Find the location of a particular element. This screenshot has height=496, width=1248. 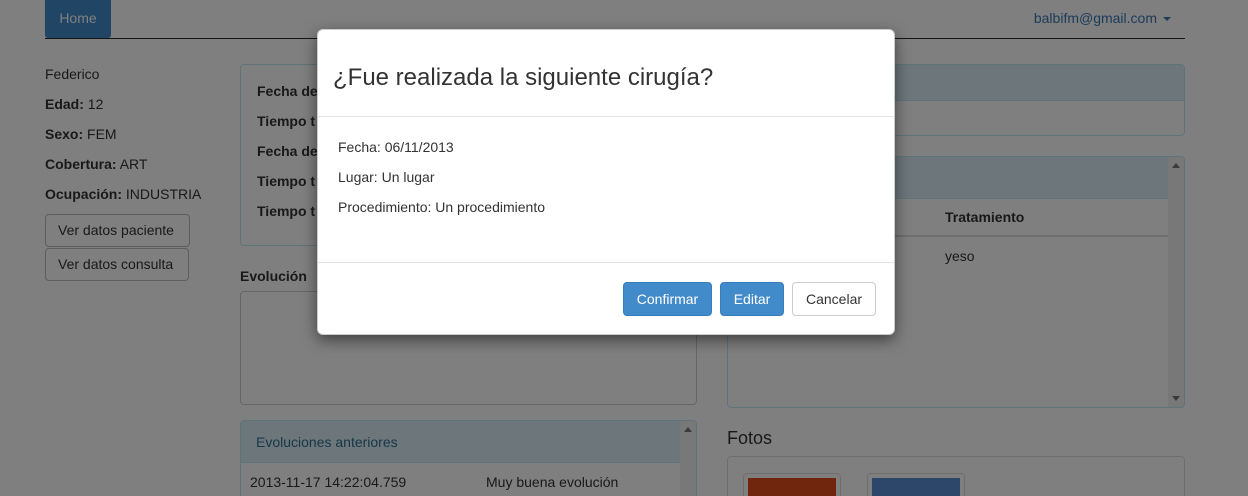

modal-footer: Confirmar Editar Cancelar is located at coordinates (606, 299).